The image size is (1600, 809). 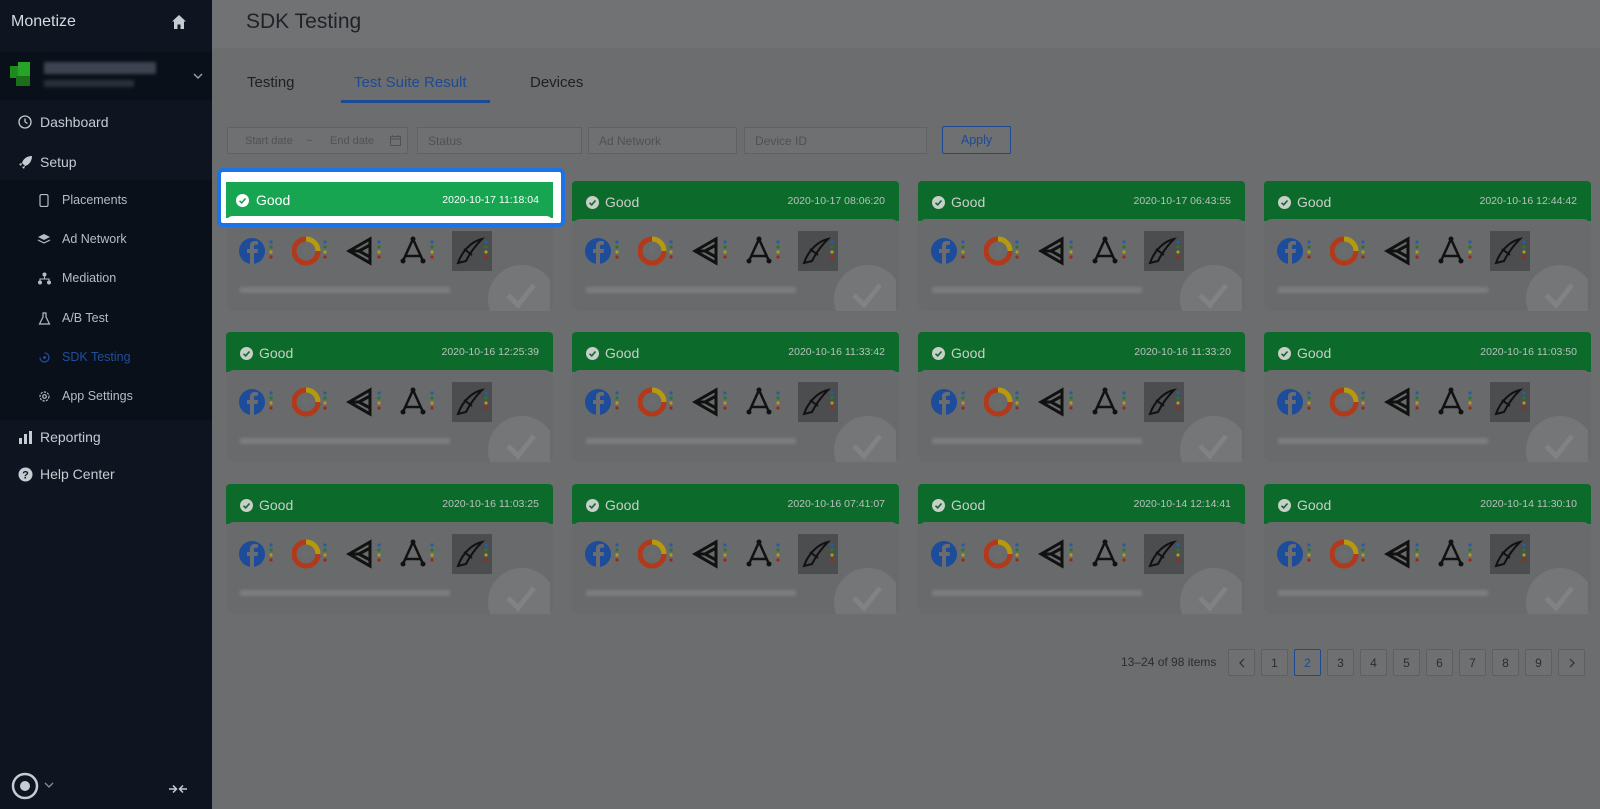 I want to click on help-icon: ?, so click(x=25, y=474).